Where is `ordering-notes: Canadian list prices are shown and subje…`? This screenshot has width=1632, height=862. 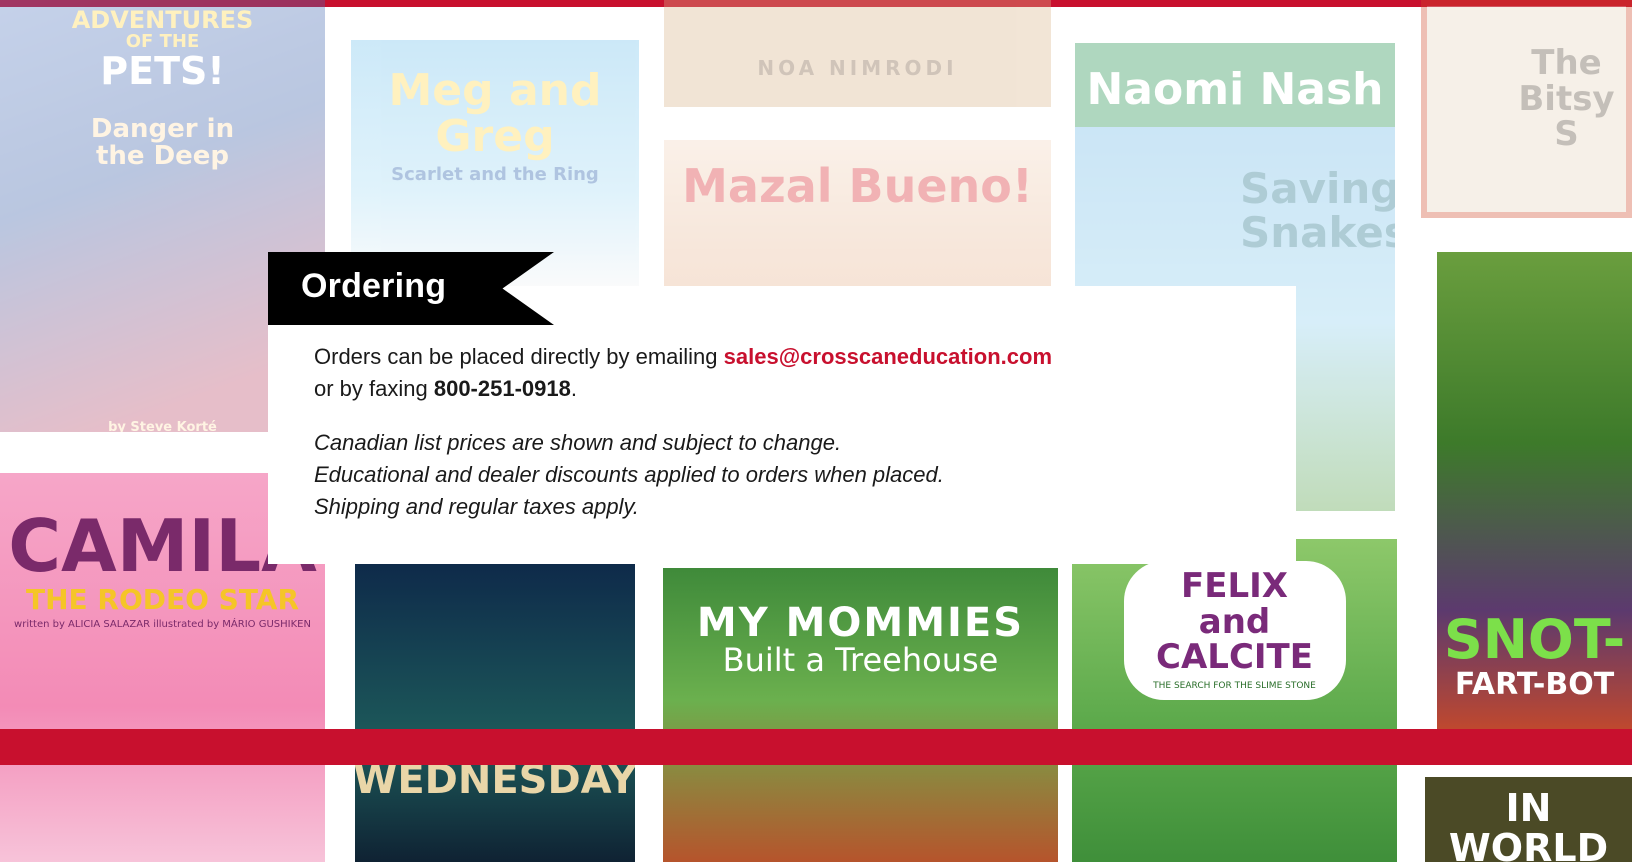
ordering-notes: Canadian list prices are shown and subje… is located at coordinates (629, 475).